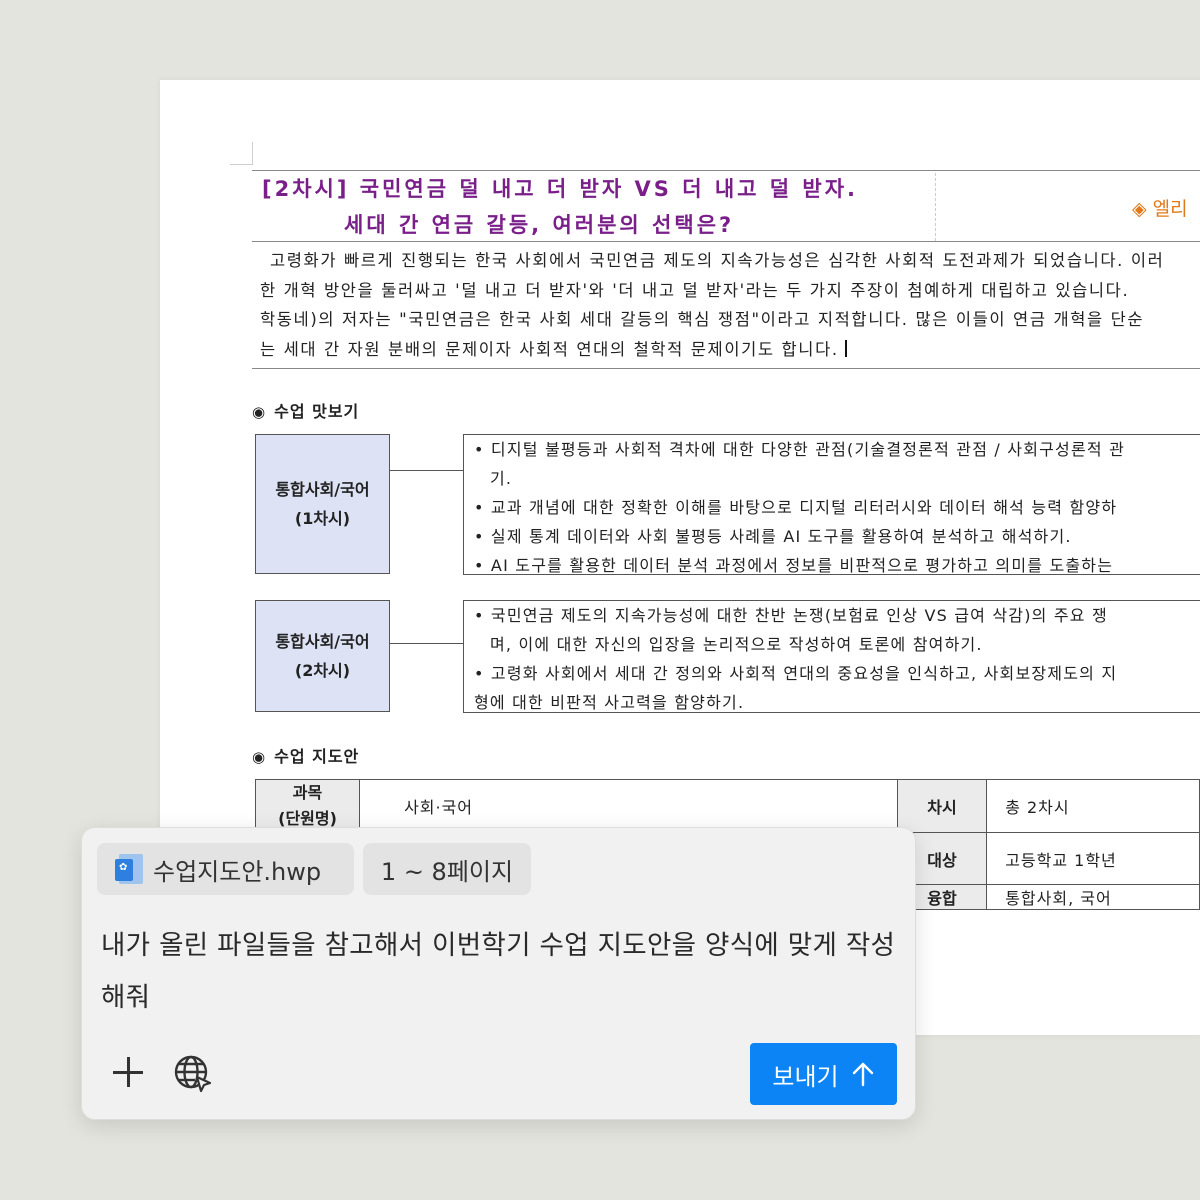  Describe the element at coordinates (317, 756) in the screenshot. I see `section-heading-label: 수업 지도안` at that location.